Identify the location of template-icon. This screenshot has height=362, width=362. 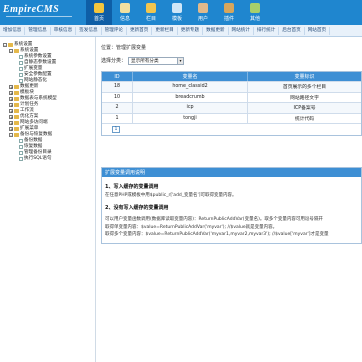
(177, 8).